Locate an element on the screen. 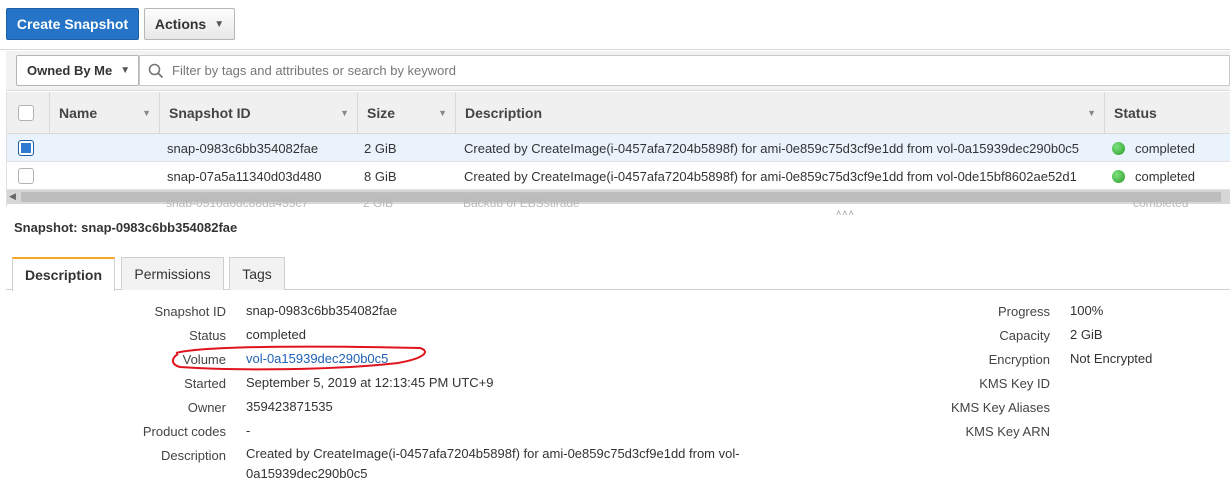 This screenshot has width=1230, height=490. owned-by-me-dropdown: Owned By Me ▼ is located at coordinates (77, 70).